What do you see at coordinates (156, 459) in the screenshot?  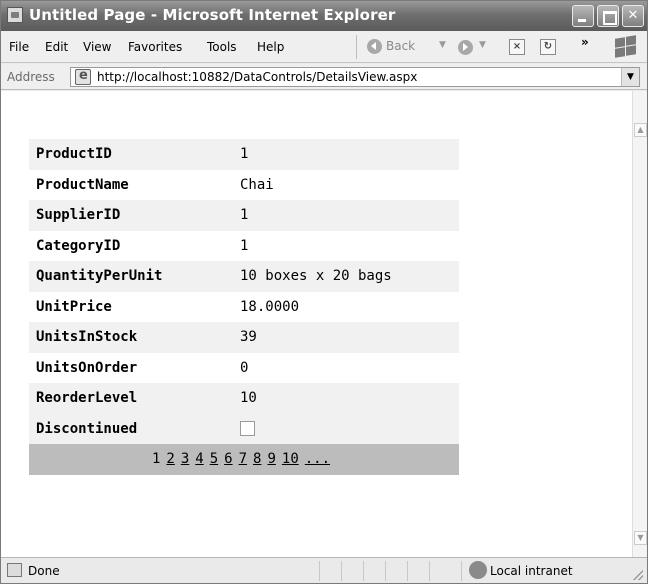 I see `pager-current-page: 1` at bounding box center [156, 459].